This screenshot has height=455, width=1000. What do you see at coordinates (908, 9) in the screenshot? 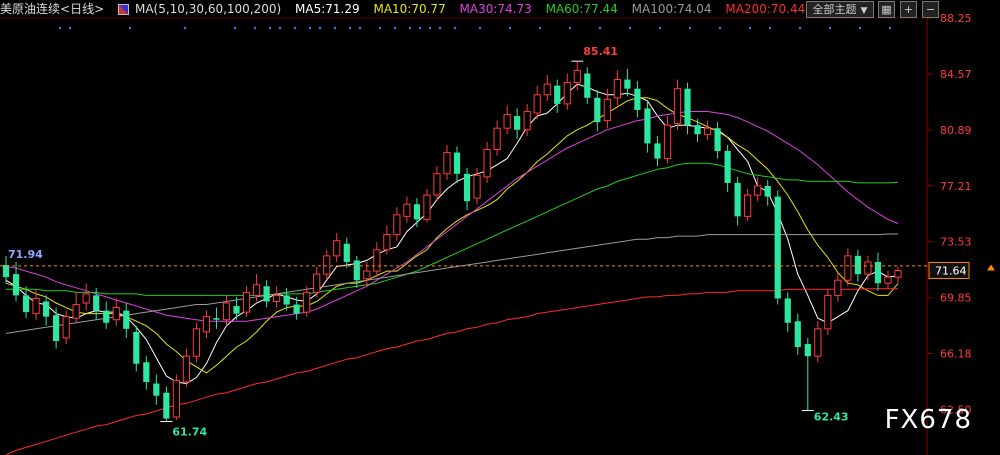
I see `zoom-in-button: +` at bounding box center [908, 9].